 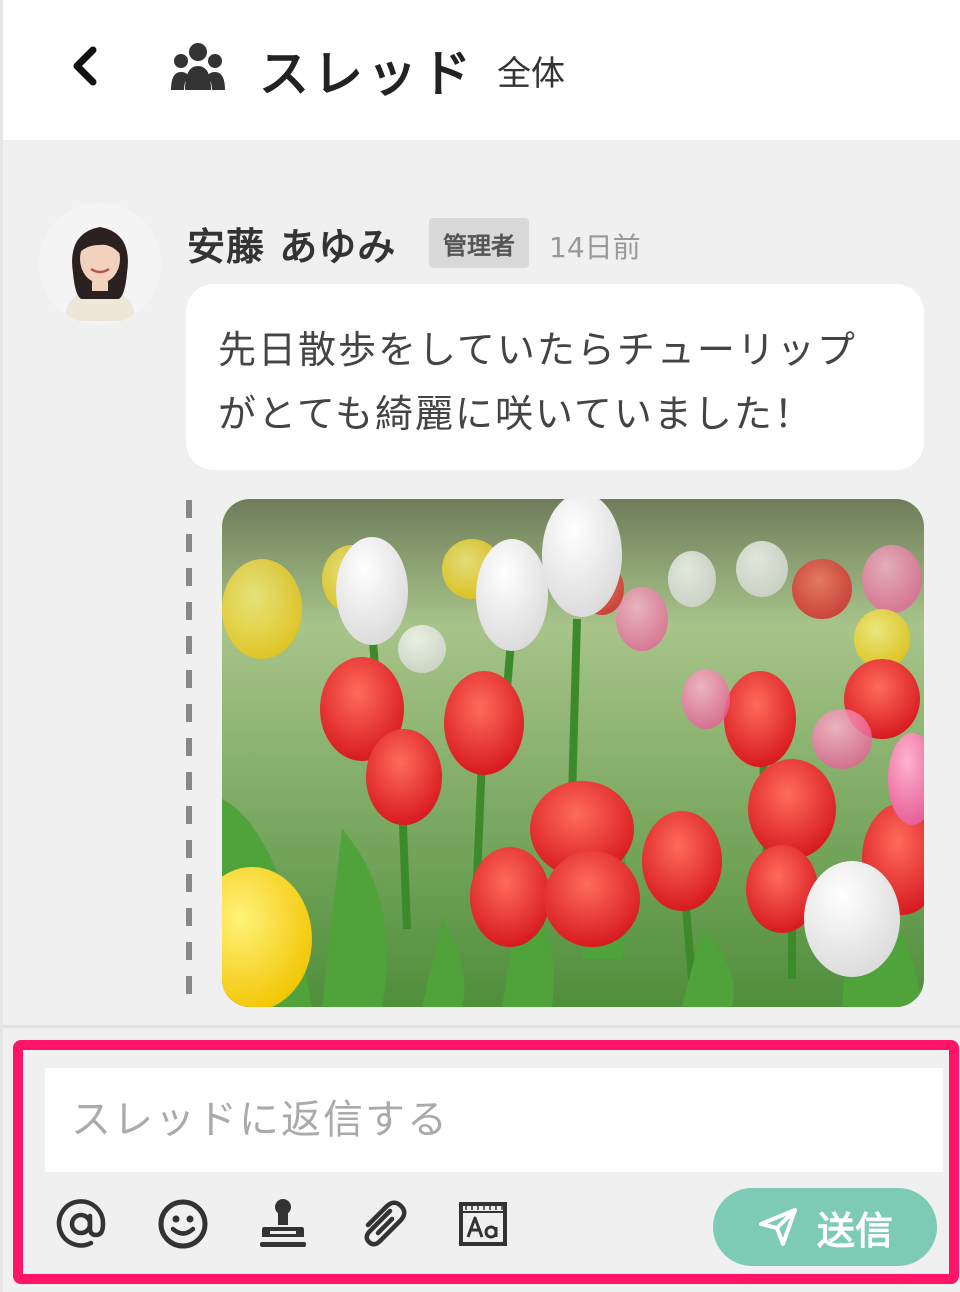 I want to click on chevron-left-icon, so click(x=85, y=66).